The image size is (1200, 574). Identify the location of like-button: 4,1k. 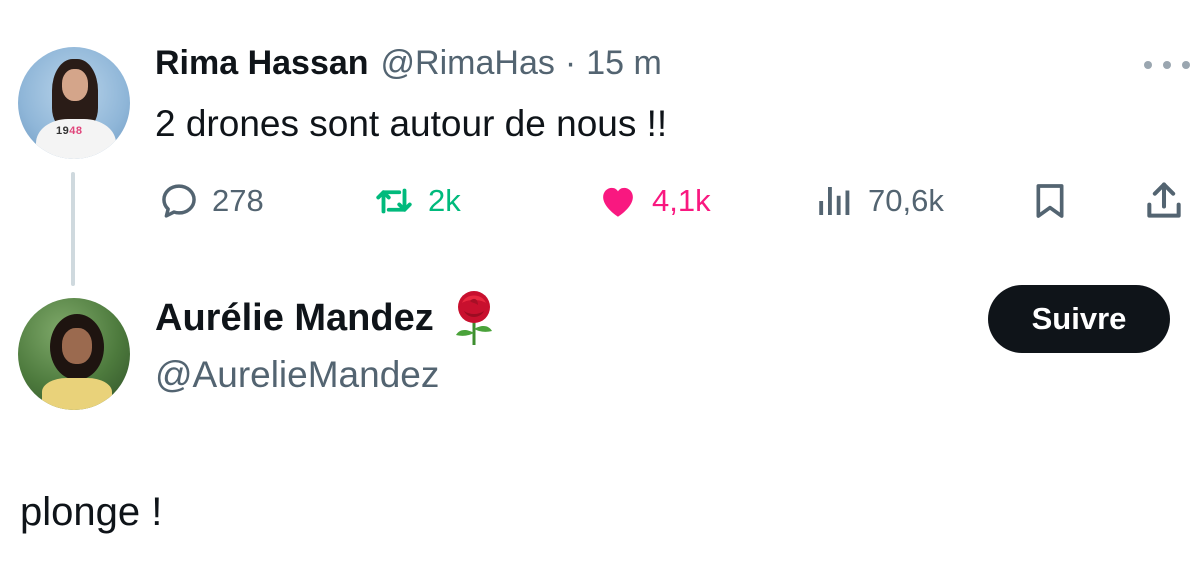
(653, 201).